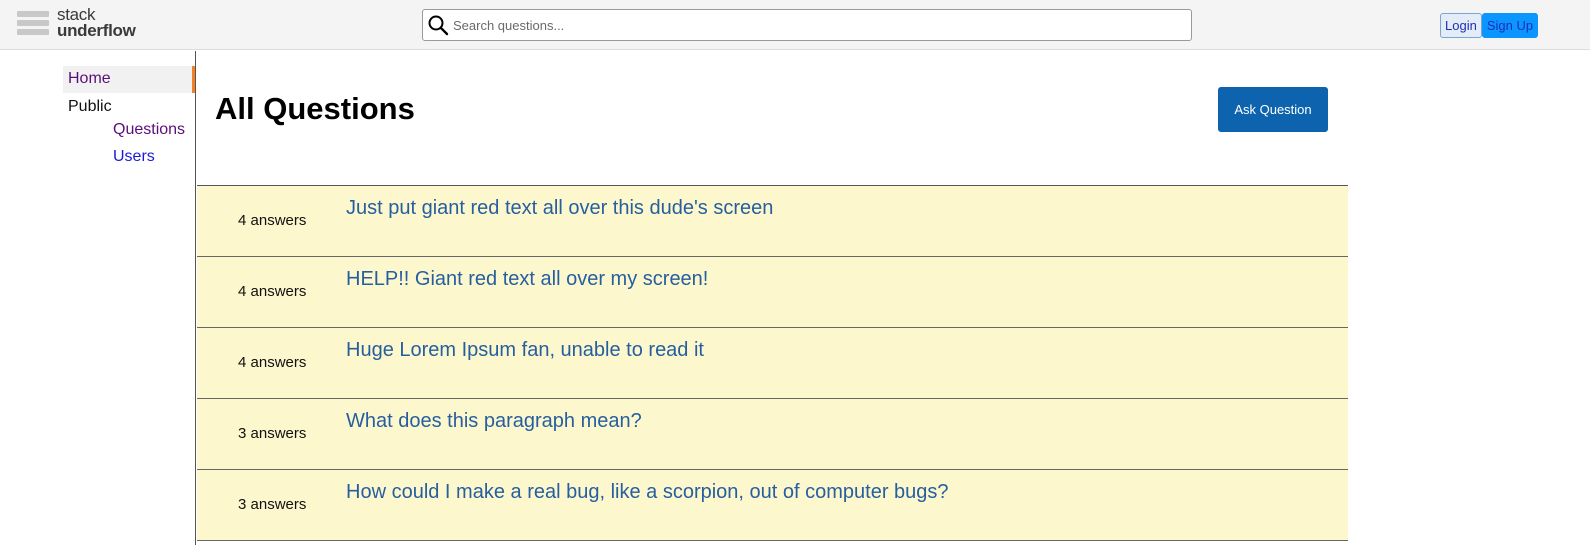  What do you see at coordinates (134, 157) in the screenshot?
I see `sidebar-item-users: Users` at bounding box center [134, 157].